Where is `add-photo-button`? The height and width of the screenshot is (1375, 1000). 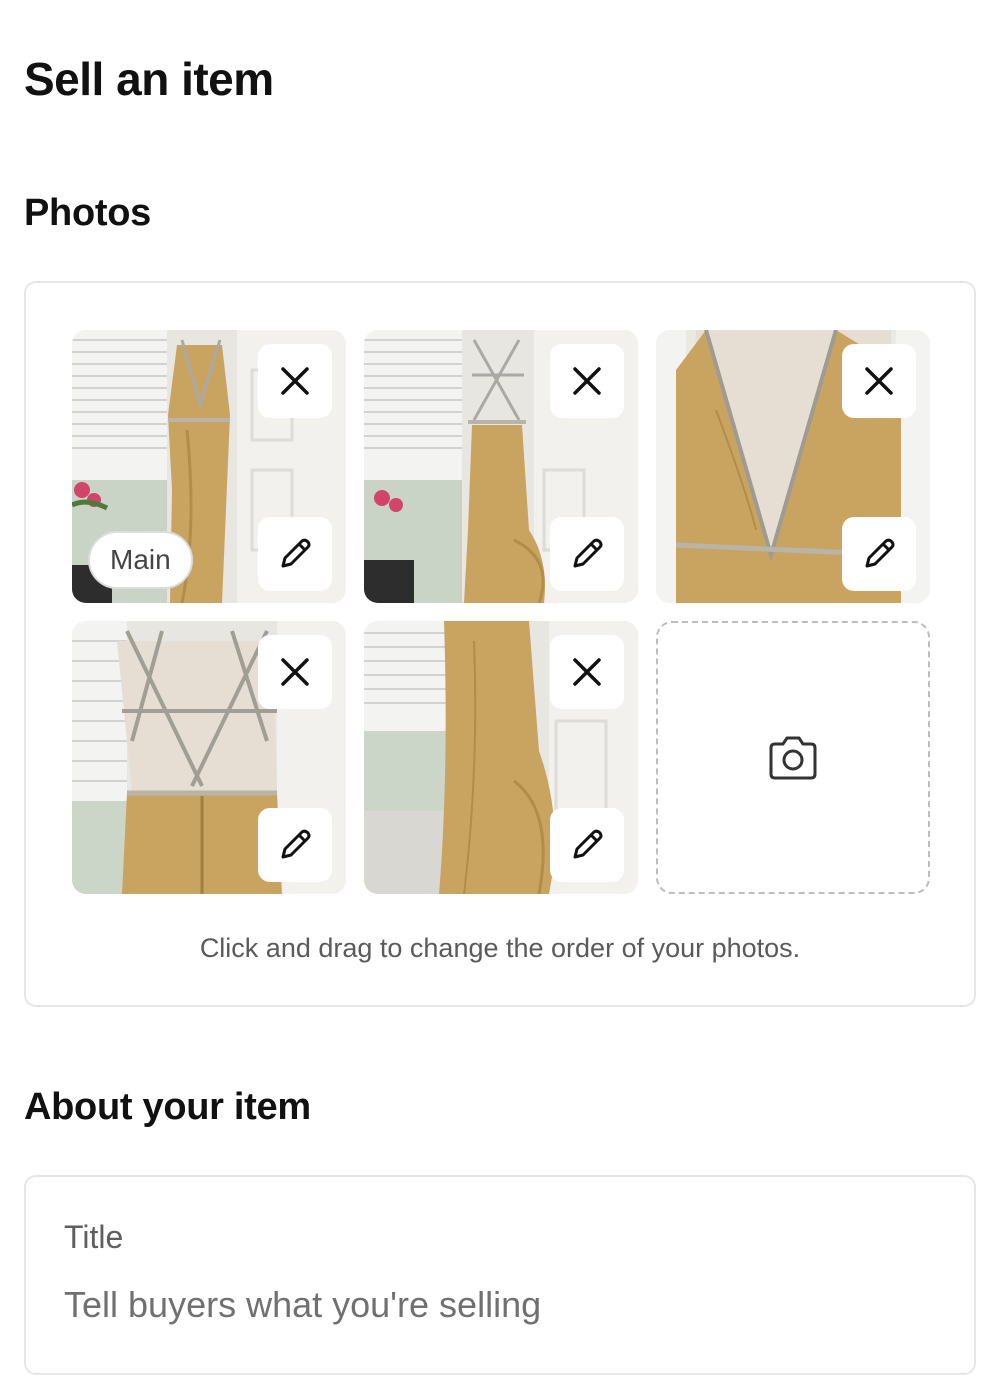 add-photo-button is located at coordinates (793, 757).